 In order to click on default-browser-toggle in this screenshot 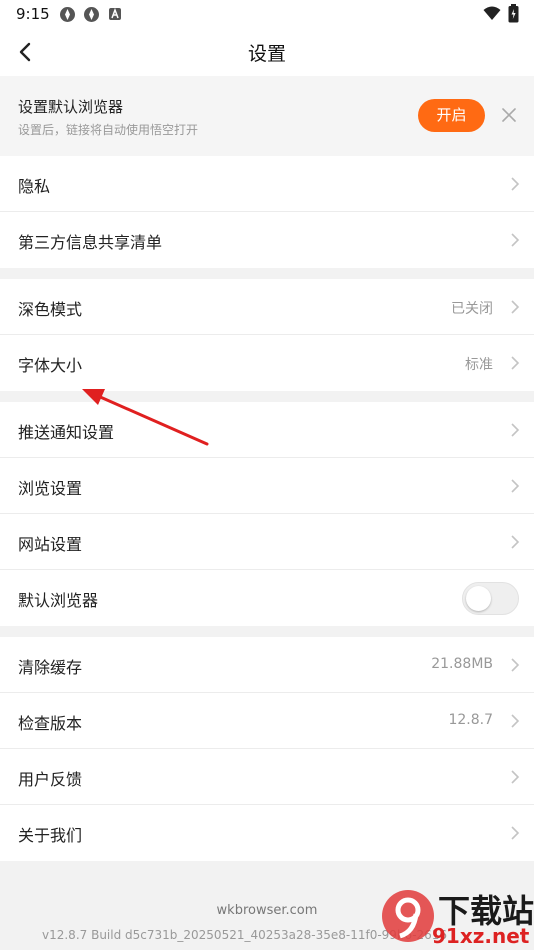, I will do `click(490, 598)`.